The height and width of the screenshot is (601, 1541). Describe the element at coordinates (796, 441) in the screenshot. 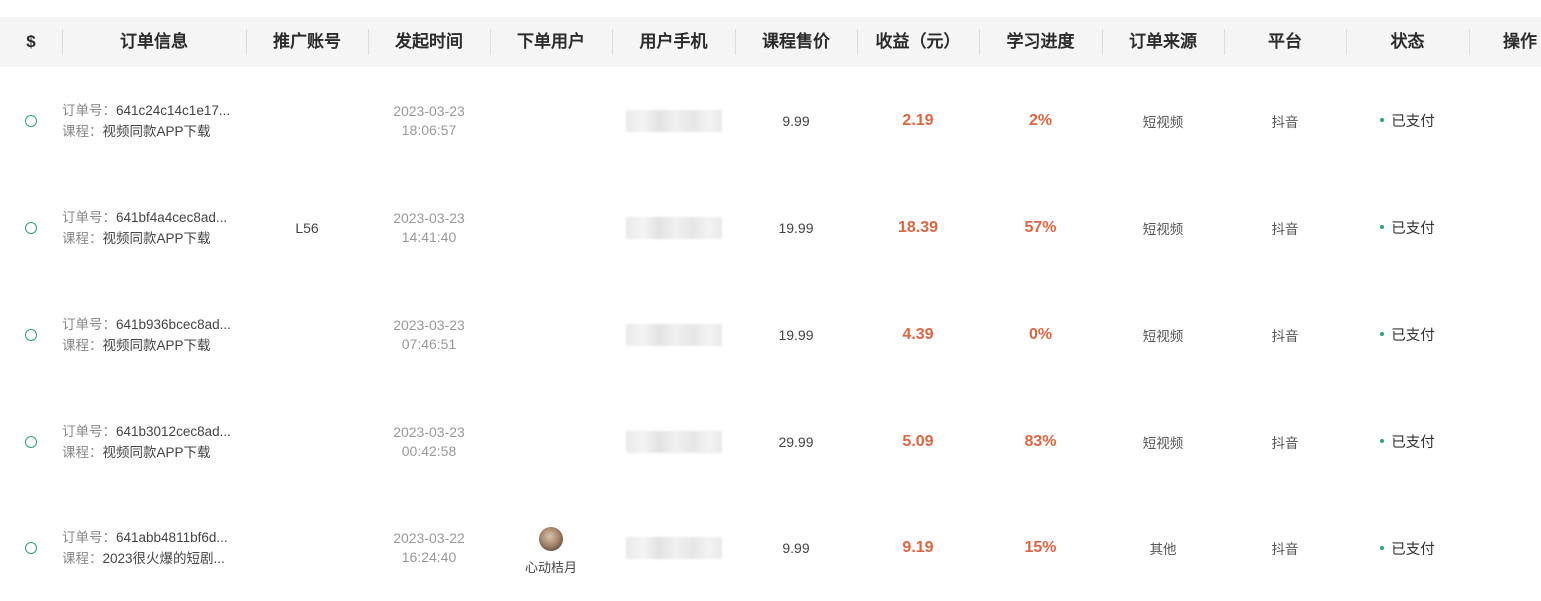

I see `price-cell: 29.99` at that location.